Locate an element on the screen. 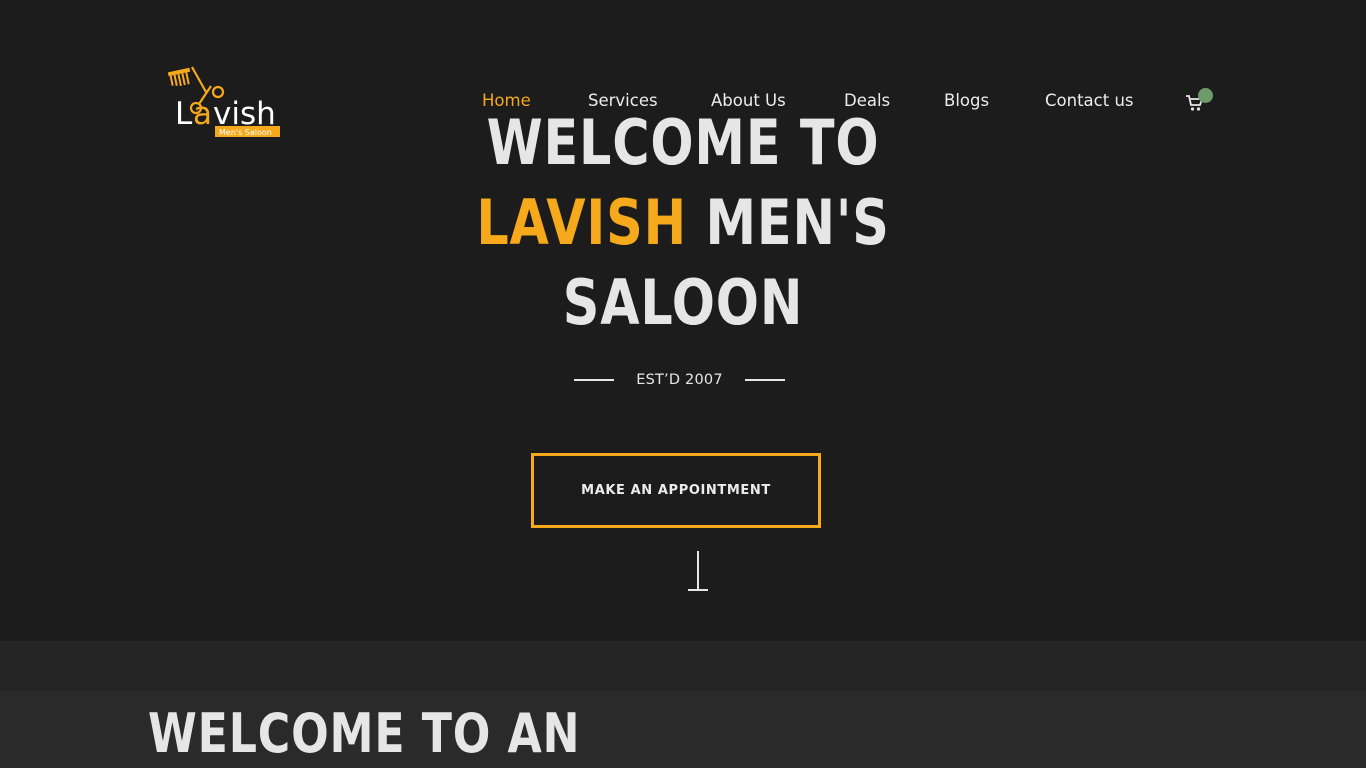 This screenshot has width=1366, height=768. cart-count-badge is located at coordinates (1205, 95).